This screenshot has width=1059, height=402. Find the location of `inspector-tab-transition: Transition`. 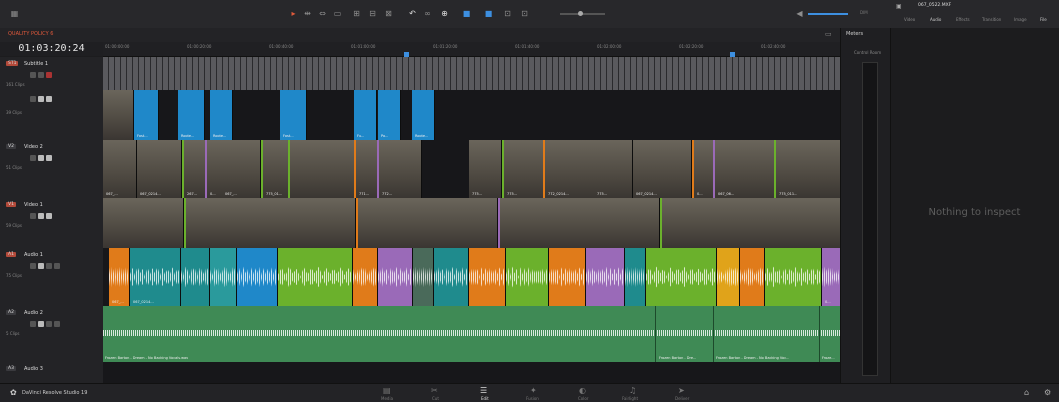

inspector-tab-transition: Transition is located at coordinates (991, 19).